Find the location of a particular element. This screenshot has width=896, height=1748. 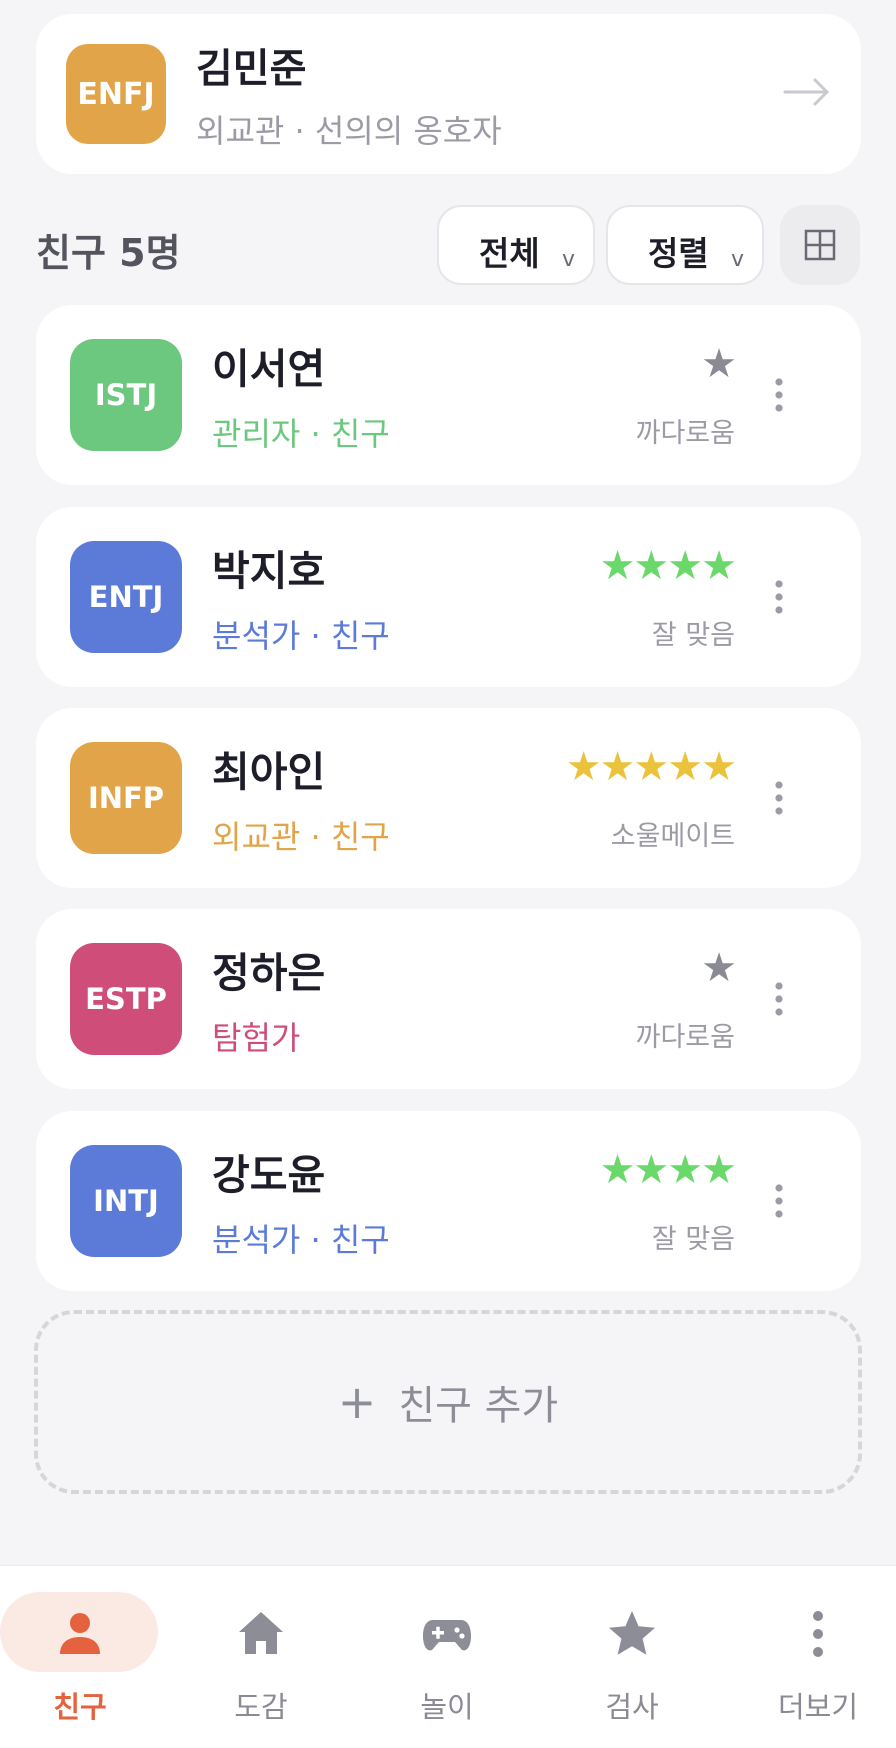

nav-item-friends: 친구 is located at coordinates (80, 1657).